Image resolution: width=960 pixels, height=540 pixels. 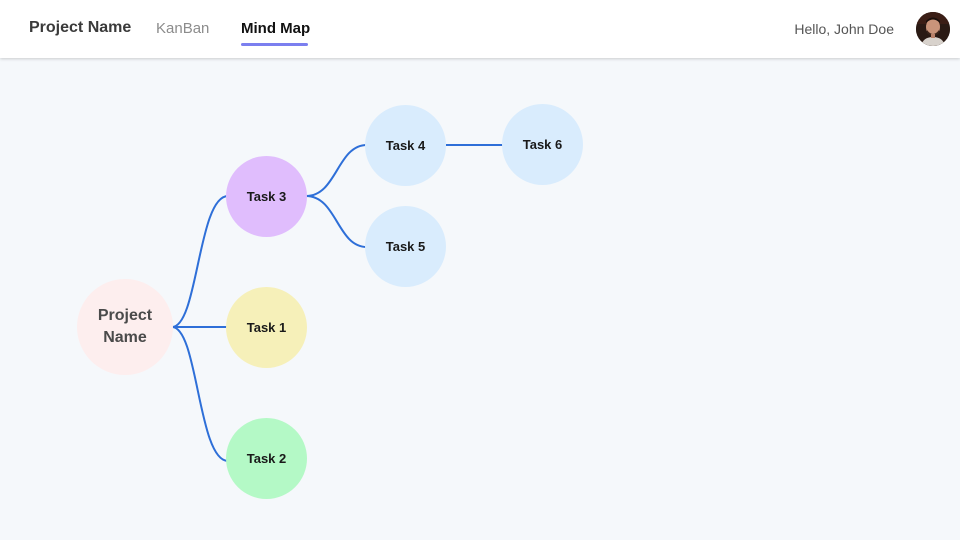 I want to click on active-tab-indicator, so click(x=274, y=44).